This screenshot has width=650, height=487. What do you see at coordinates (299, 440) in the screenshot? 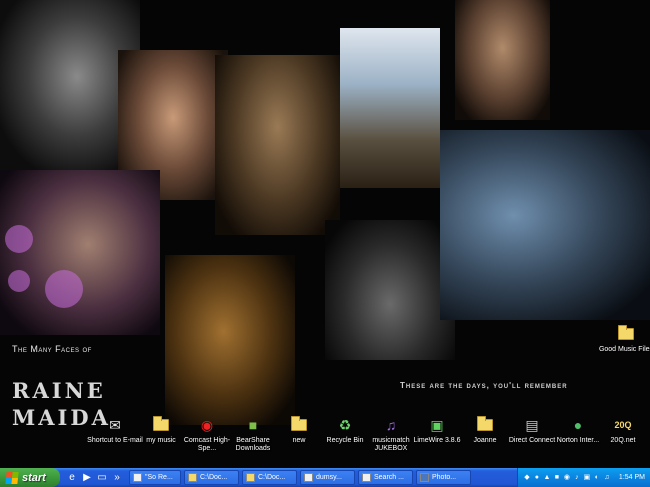
I see `desktop-icon-label: new` at bounding box center [299, 440].